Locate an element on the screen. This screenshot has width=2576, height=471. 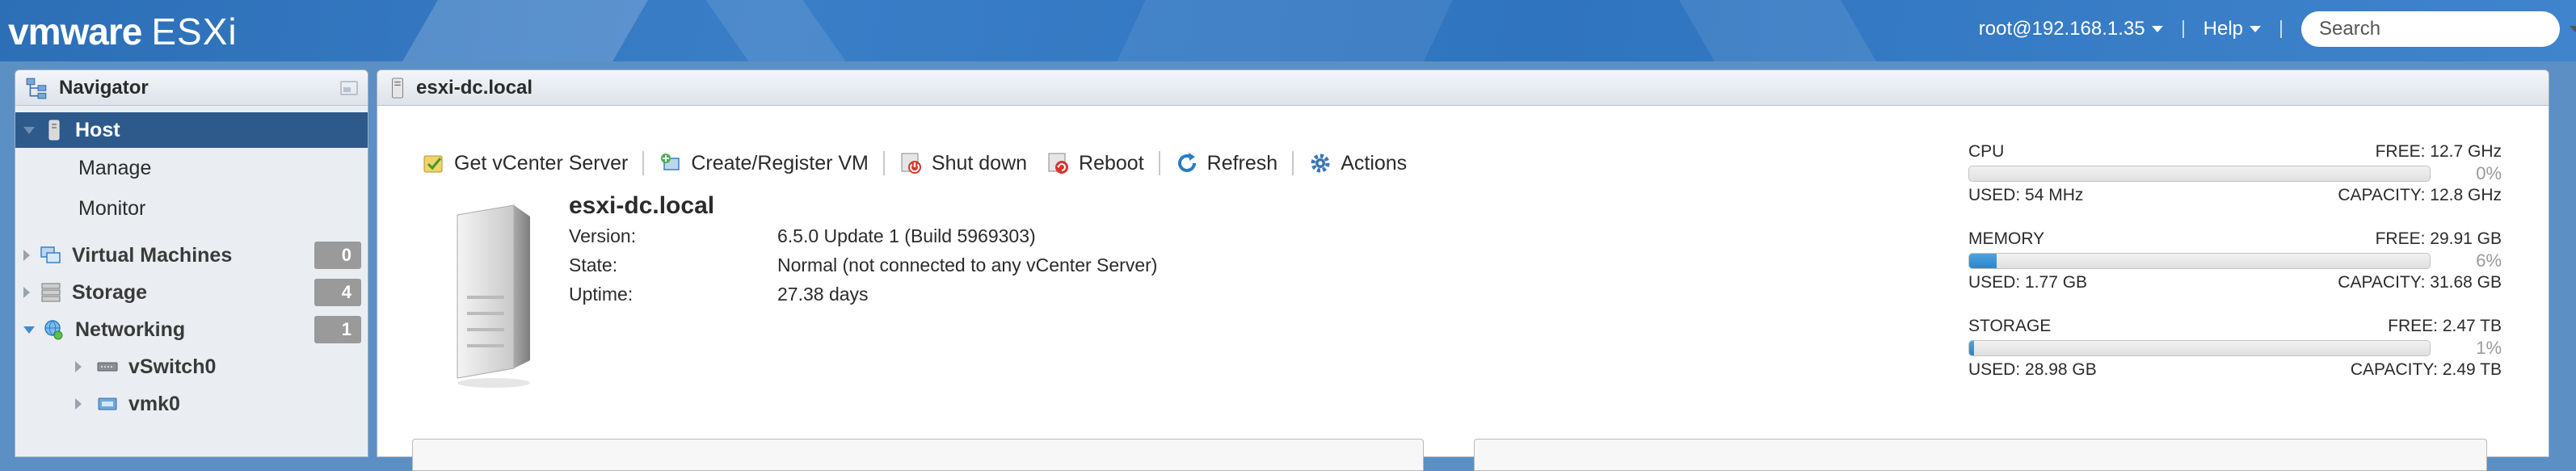
user-menu-label: root@192.168.1.35 is located at coordinates (2061, 29).